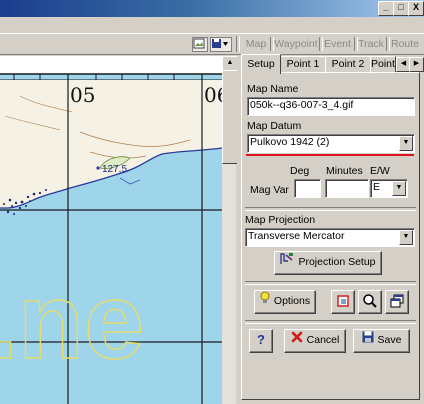  Describe the element at coordinates (238, 44) in the screenshot. I see `toolbar-separator` at that location.